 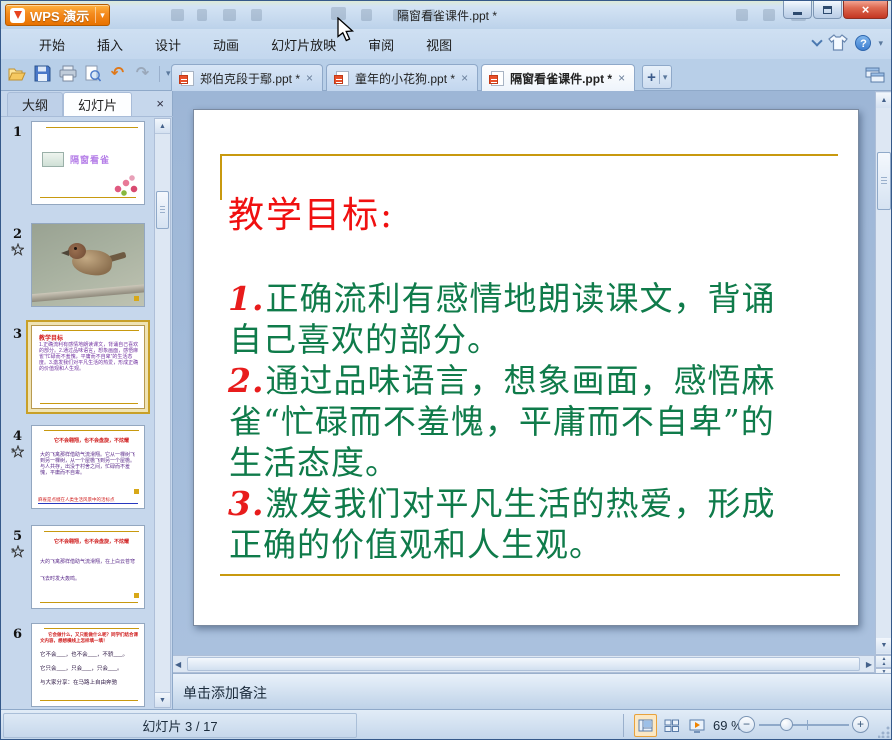 What do you see at coordinates (311, 212) in the screenshot?
I see `slide-title: 教学目标:` at bounding box center [311, 212].